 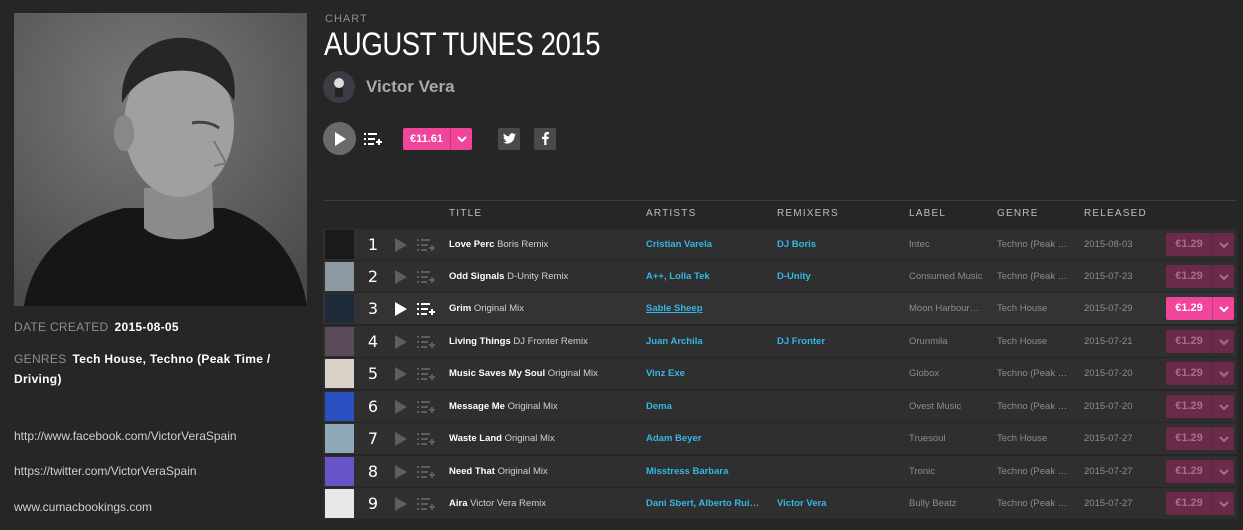 What do you see at coordinates (125, 436) in the screenshot?
I see `facebook-link: http://www.facebook.com/VictorVeraSpain` at bounding box center [125, 436].